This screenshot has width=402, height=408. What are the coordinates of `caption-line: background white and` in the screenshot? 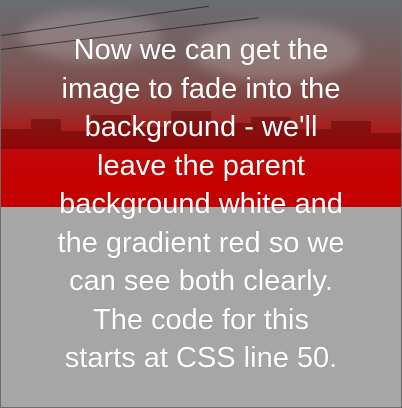 It's located at (201, 204).